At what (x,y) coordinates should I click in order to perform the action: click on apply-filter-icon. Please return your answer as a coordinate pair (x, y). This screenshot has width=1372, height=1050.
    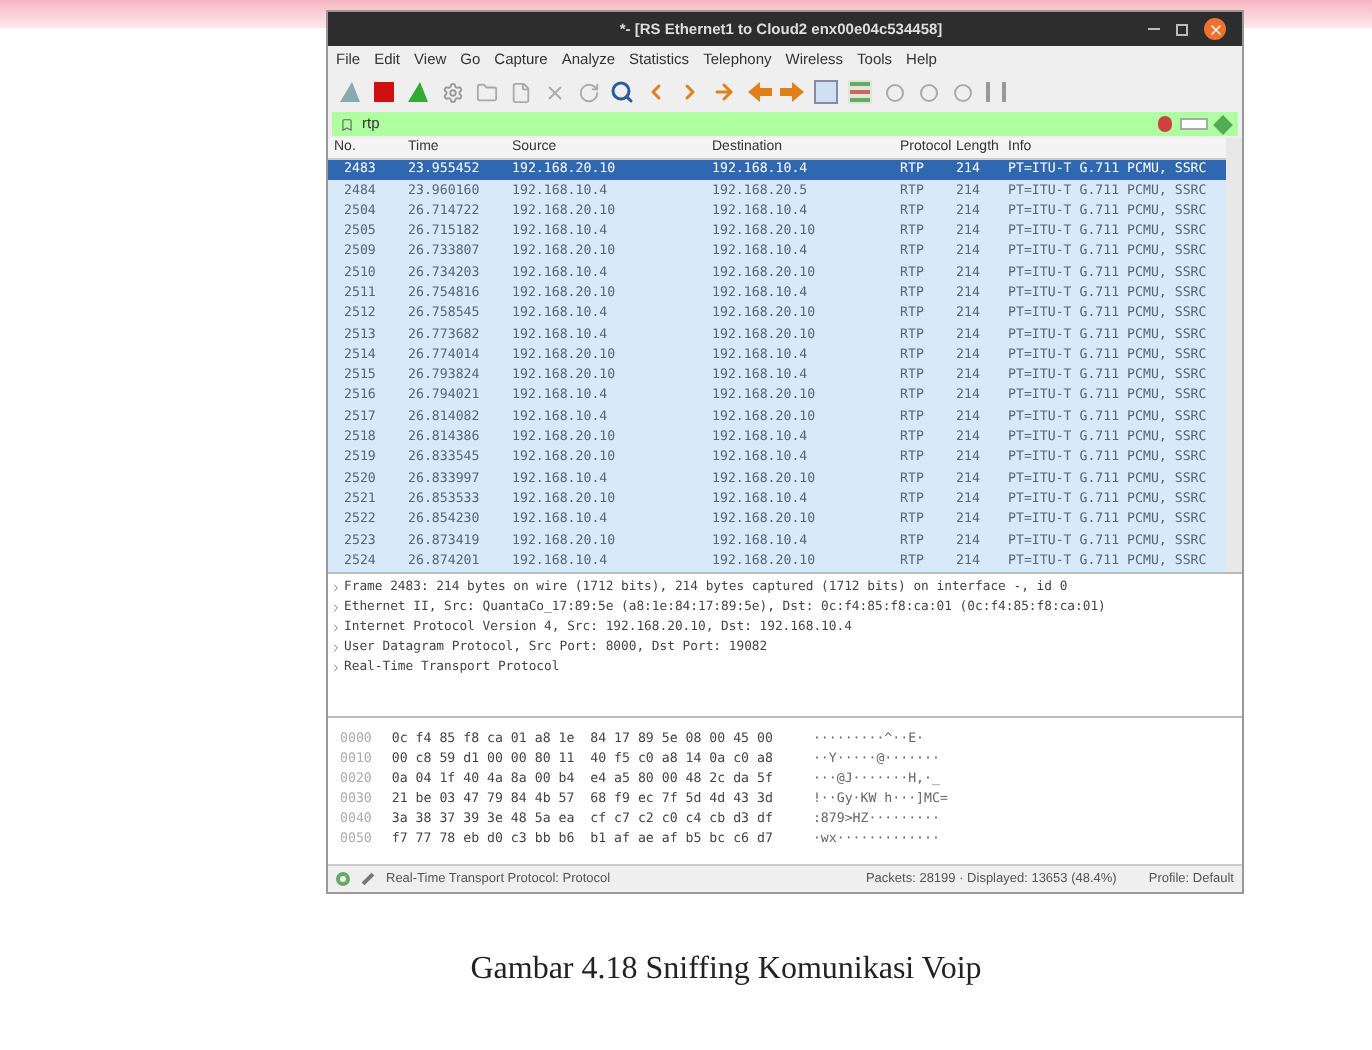
    Looking at the image, I should click on (1223, 124).